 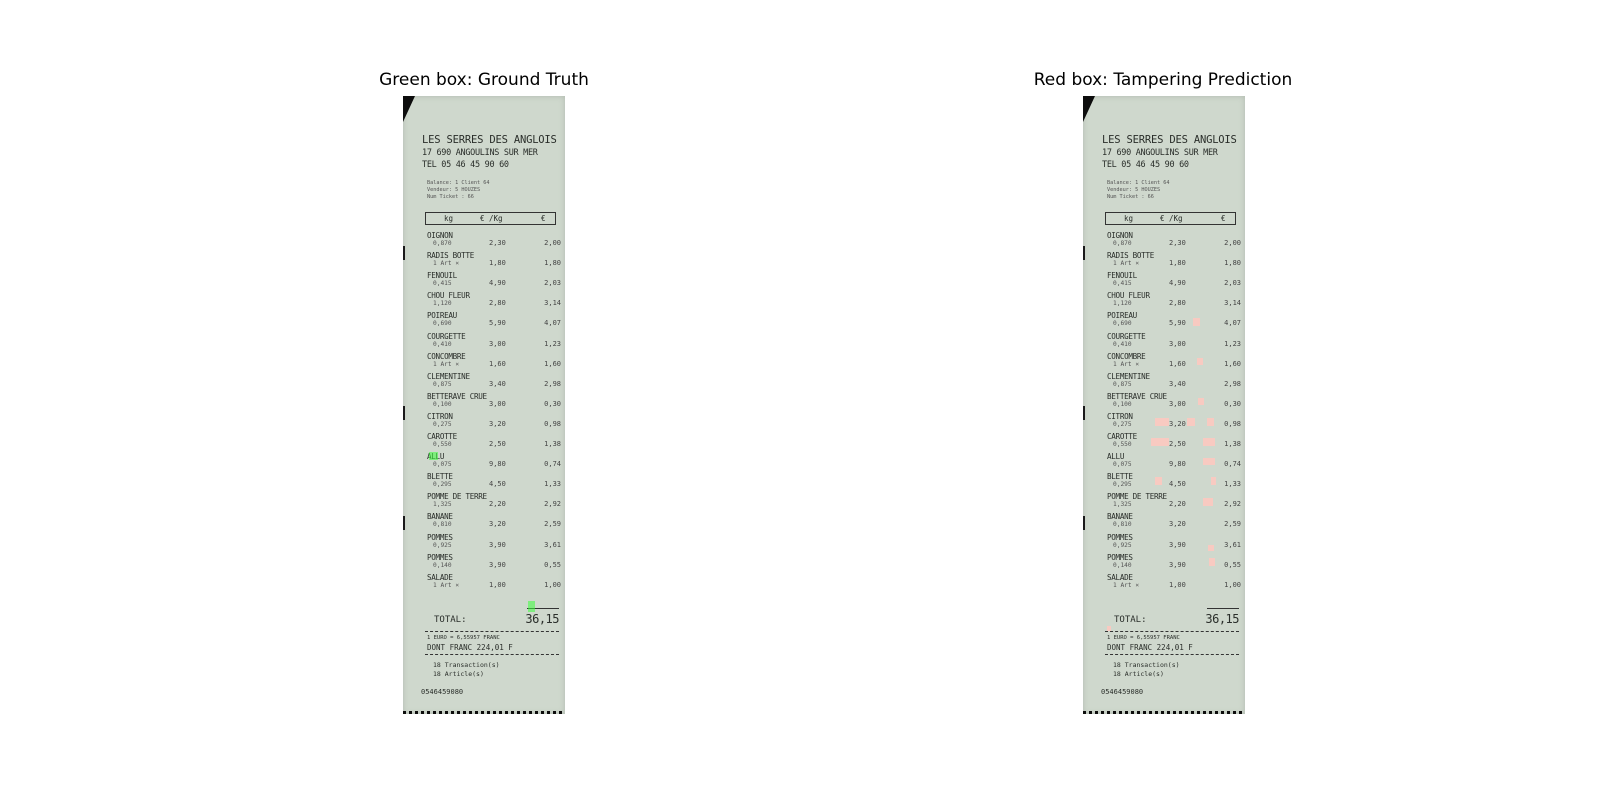 What do you see at coordinates (1122, 545) in the screenshot?
I see `item-quantity: 0,925` at bounding box center [1122, 545].